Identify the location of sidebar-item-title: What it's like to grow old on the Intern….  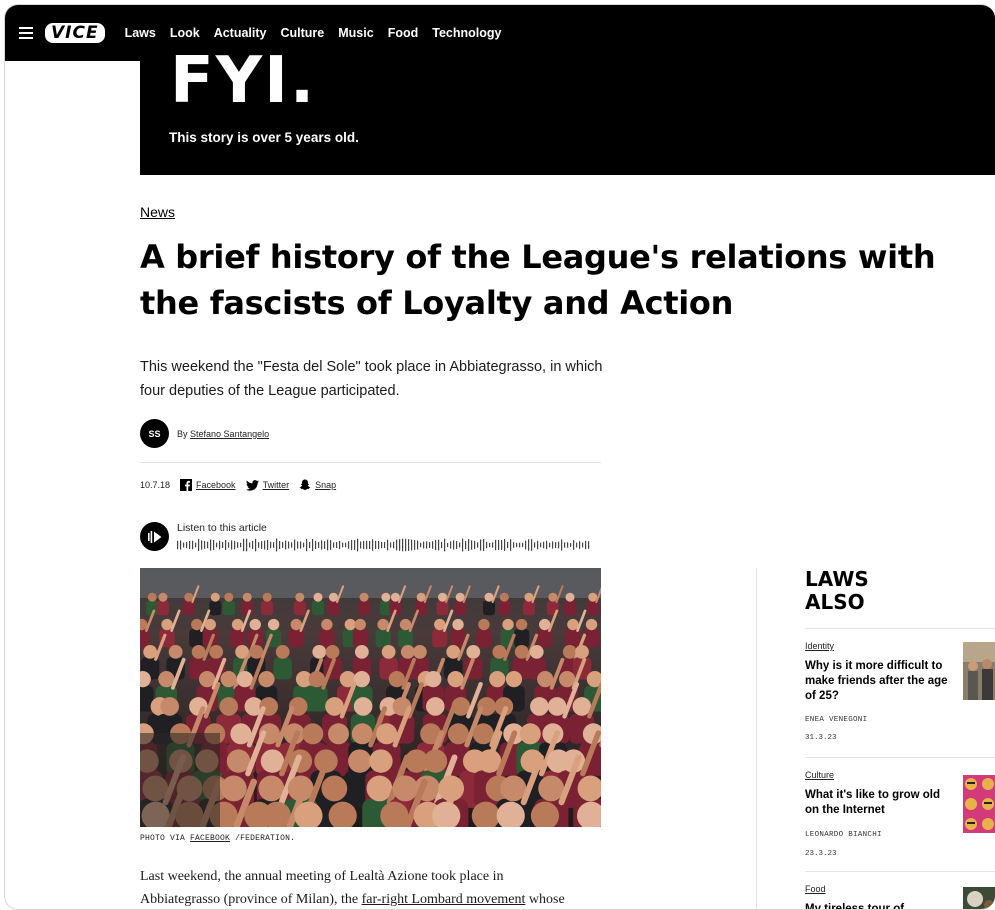
(880, 803).